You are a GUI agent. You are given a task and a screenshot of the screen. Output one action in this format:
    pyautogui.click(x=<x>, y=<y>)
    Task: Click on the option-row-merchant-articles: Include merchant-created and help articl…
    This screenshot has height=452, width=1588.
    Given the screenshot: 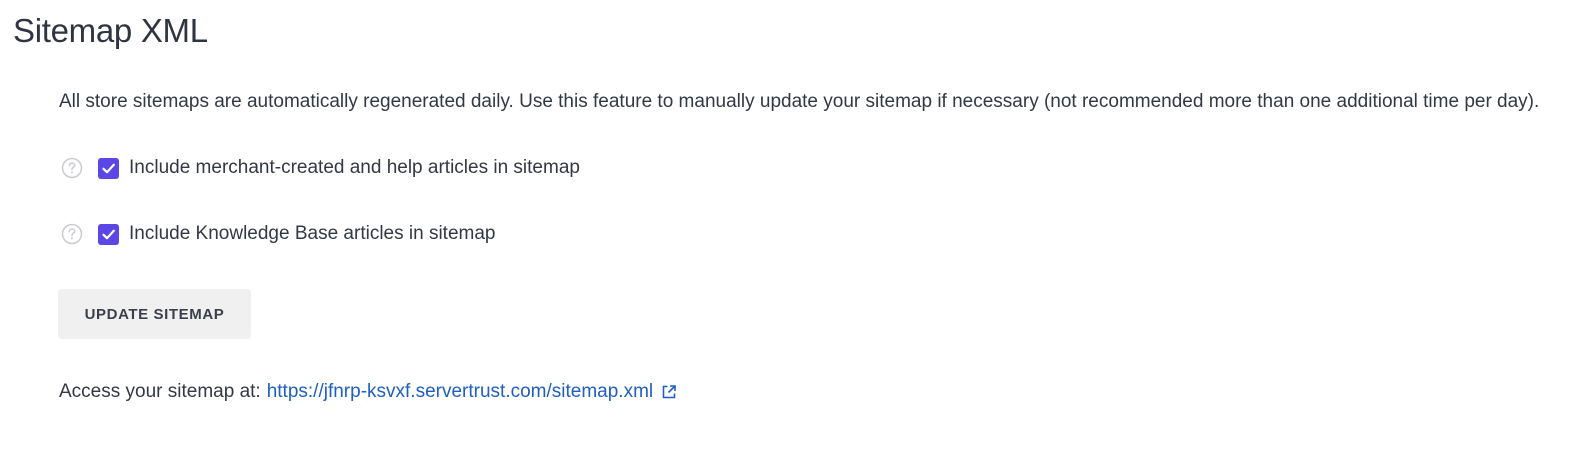 What is the action you would take?
    pyautogui.click(x=320, y=168)
    